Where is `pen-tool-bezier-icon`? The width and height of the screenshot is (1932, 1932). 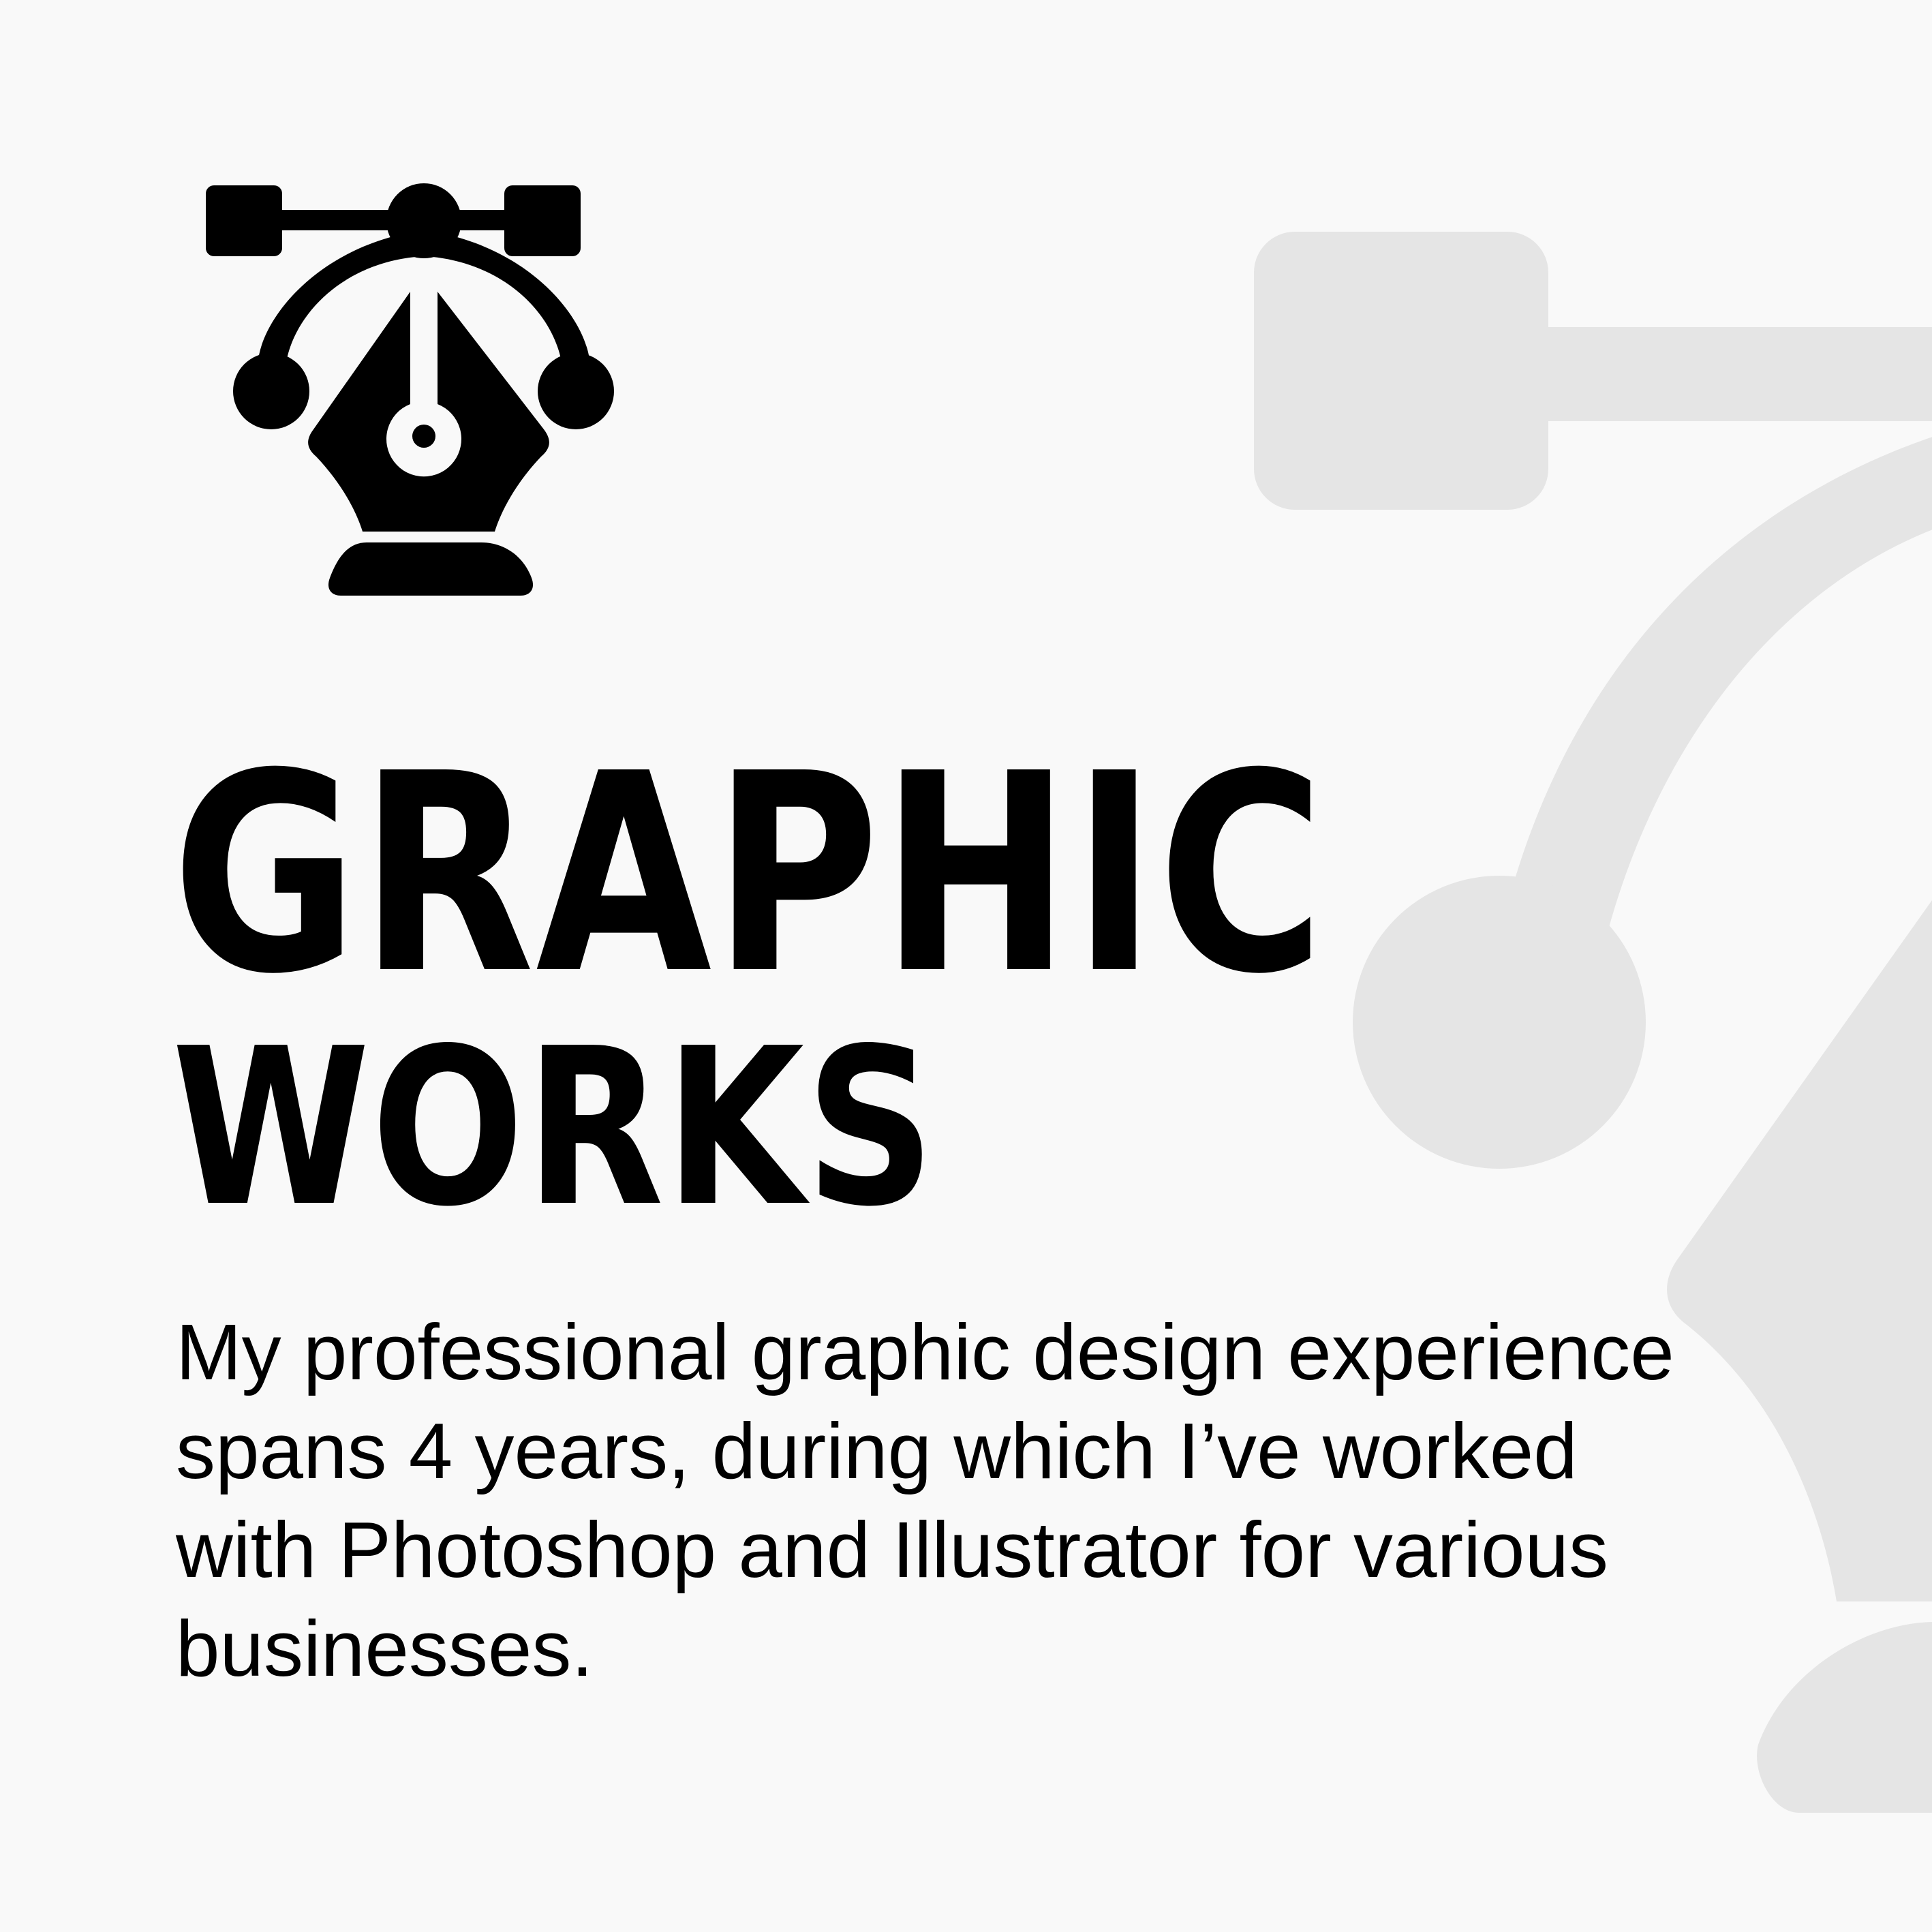
pen-tool-bezier-icon is located at coordinates (410, 390).